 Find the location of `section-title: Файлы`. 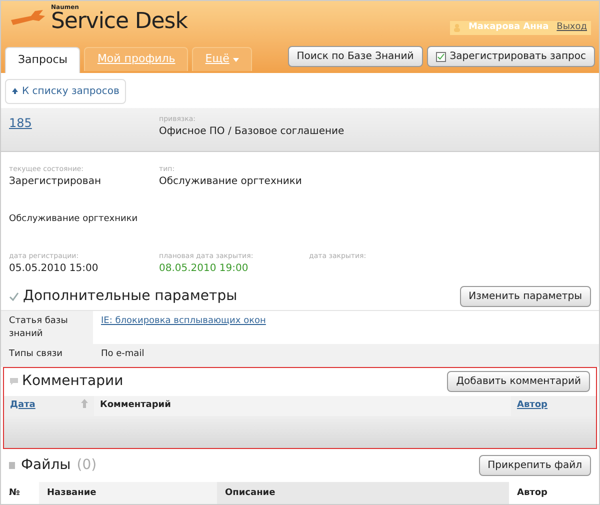

section-title: Файлы is located at coordinates (46, 465).